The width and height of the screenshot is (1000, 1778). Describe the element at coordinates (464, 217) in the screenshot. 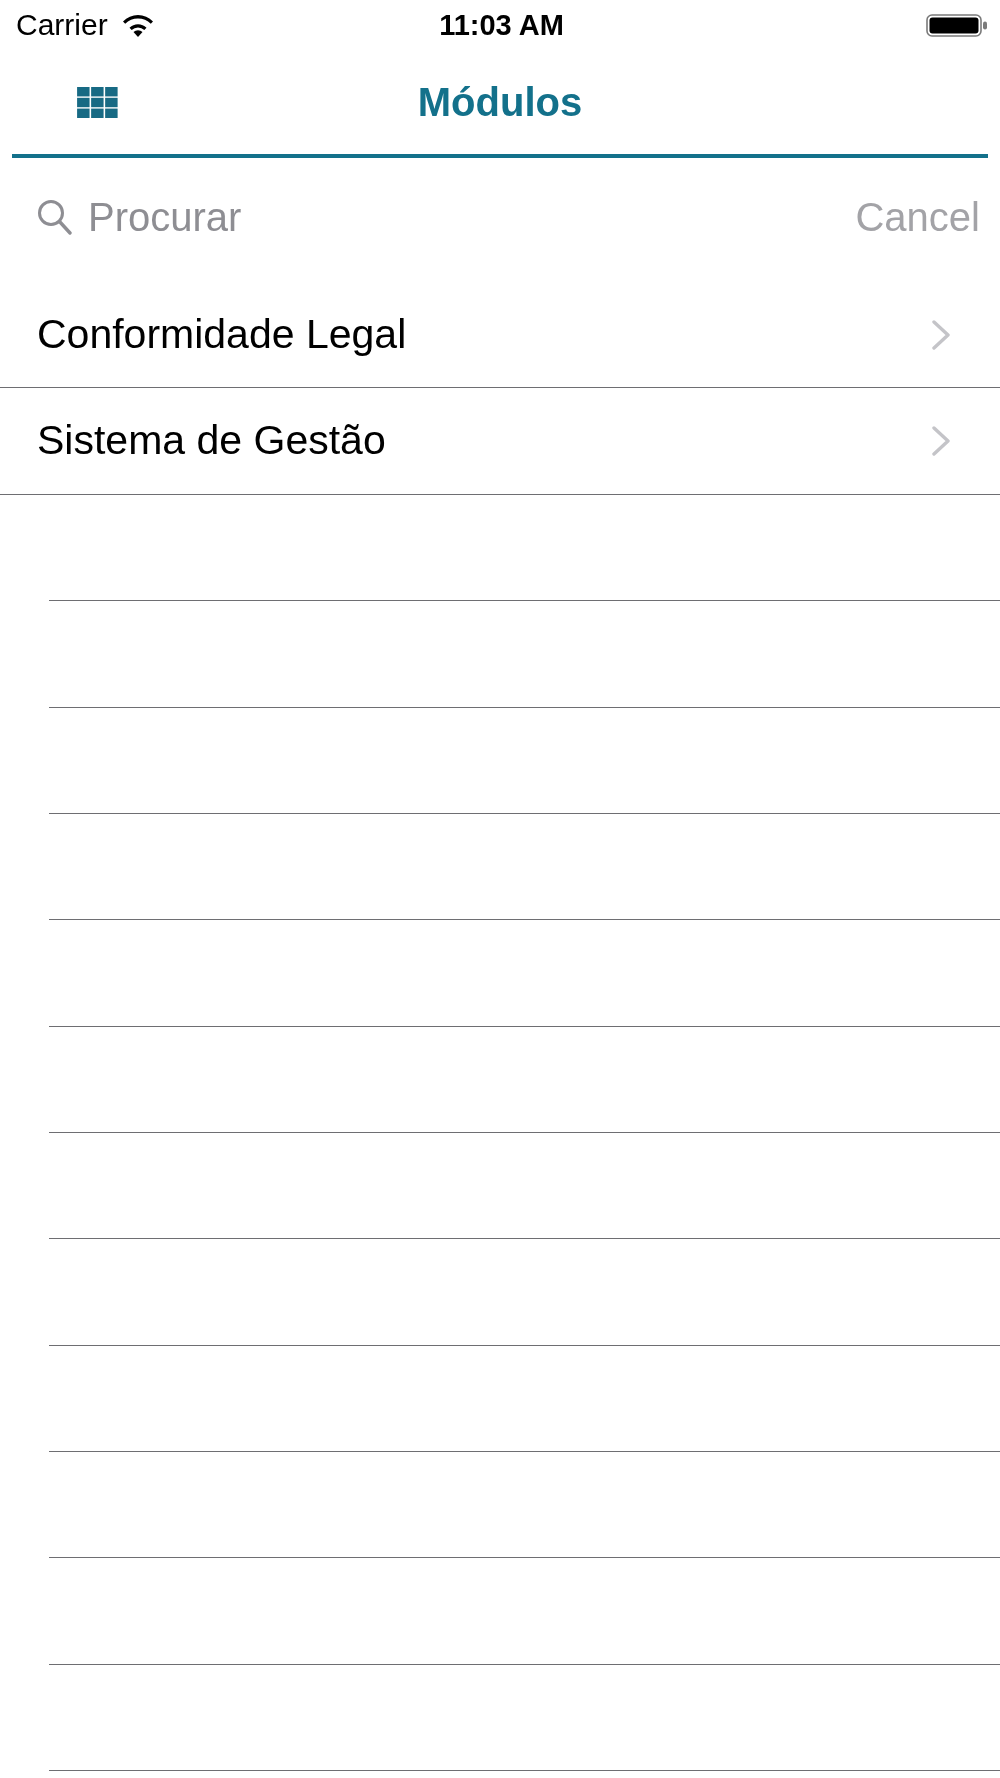

I see `search-field: Procurar` at that location.